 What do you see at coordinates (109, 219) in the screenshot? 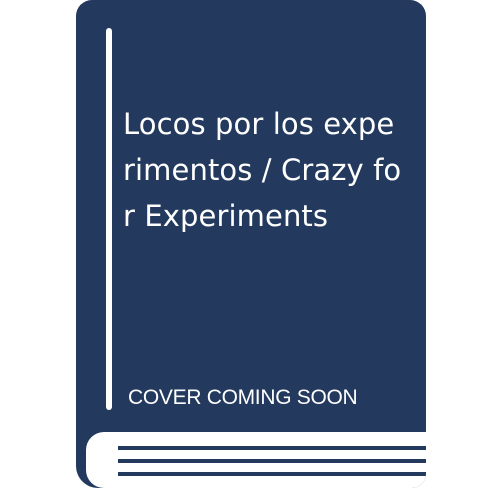
I see `spine-line` at bounding box center [109, 219].